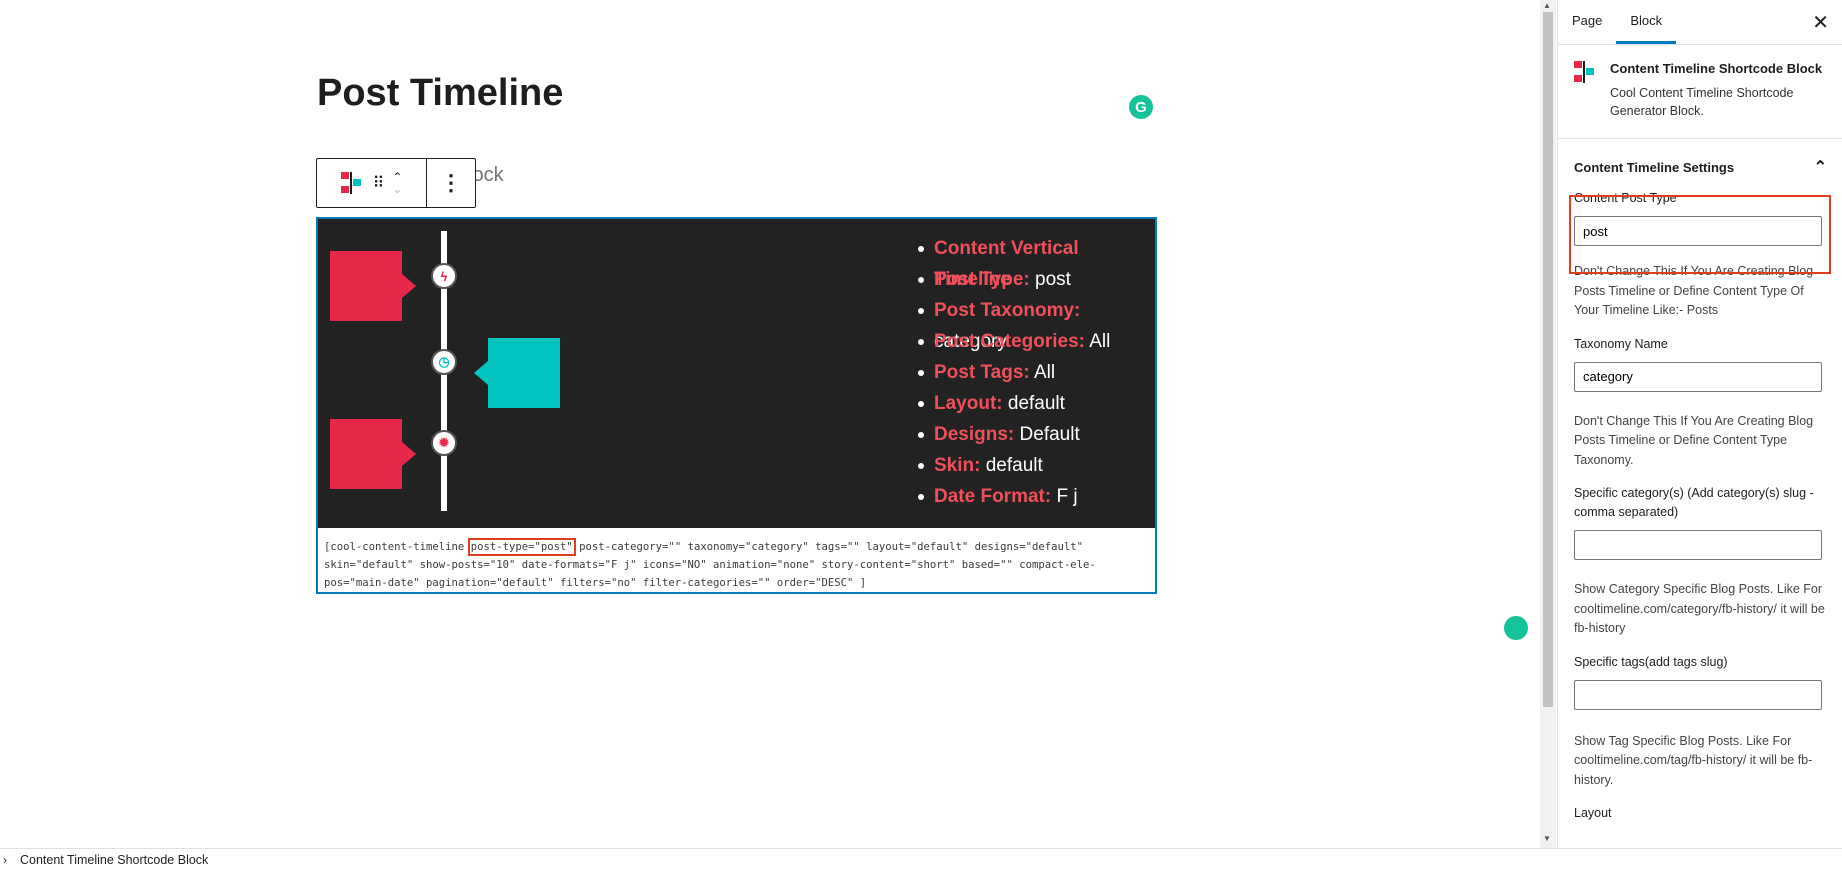 This screenshot has height=872, width=1842. I want to click on list-item: Layout: default, so click(1036, 403).